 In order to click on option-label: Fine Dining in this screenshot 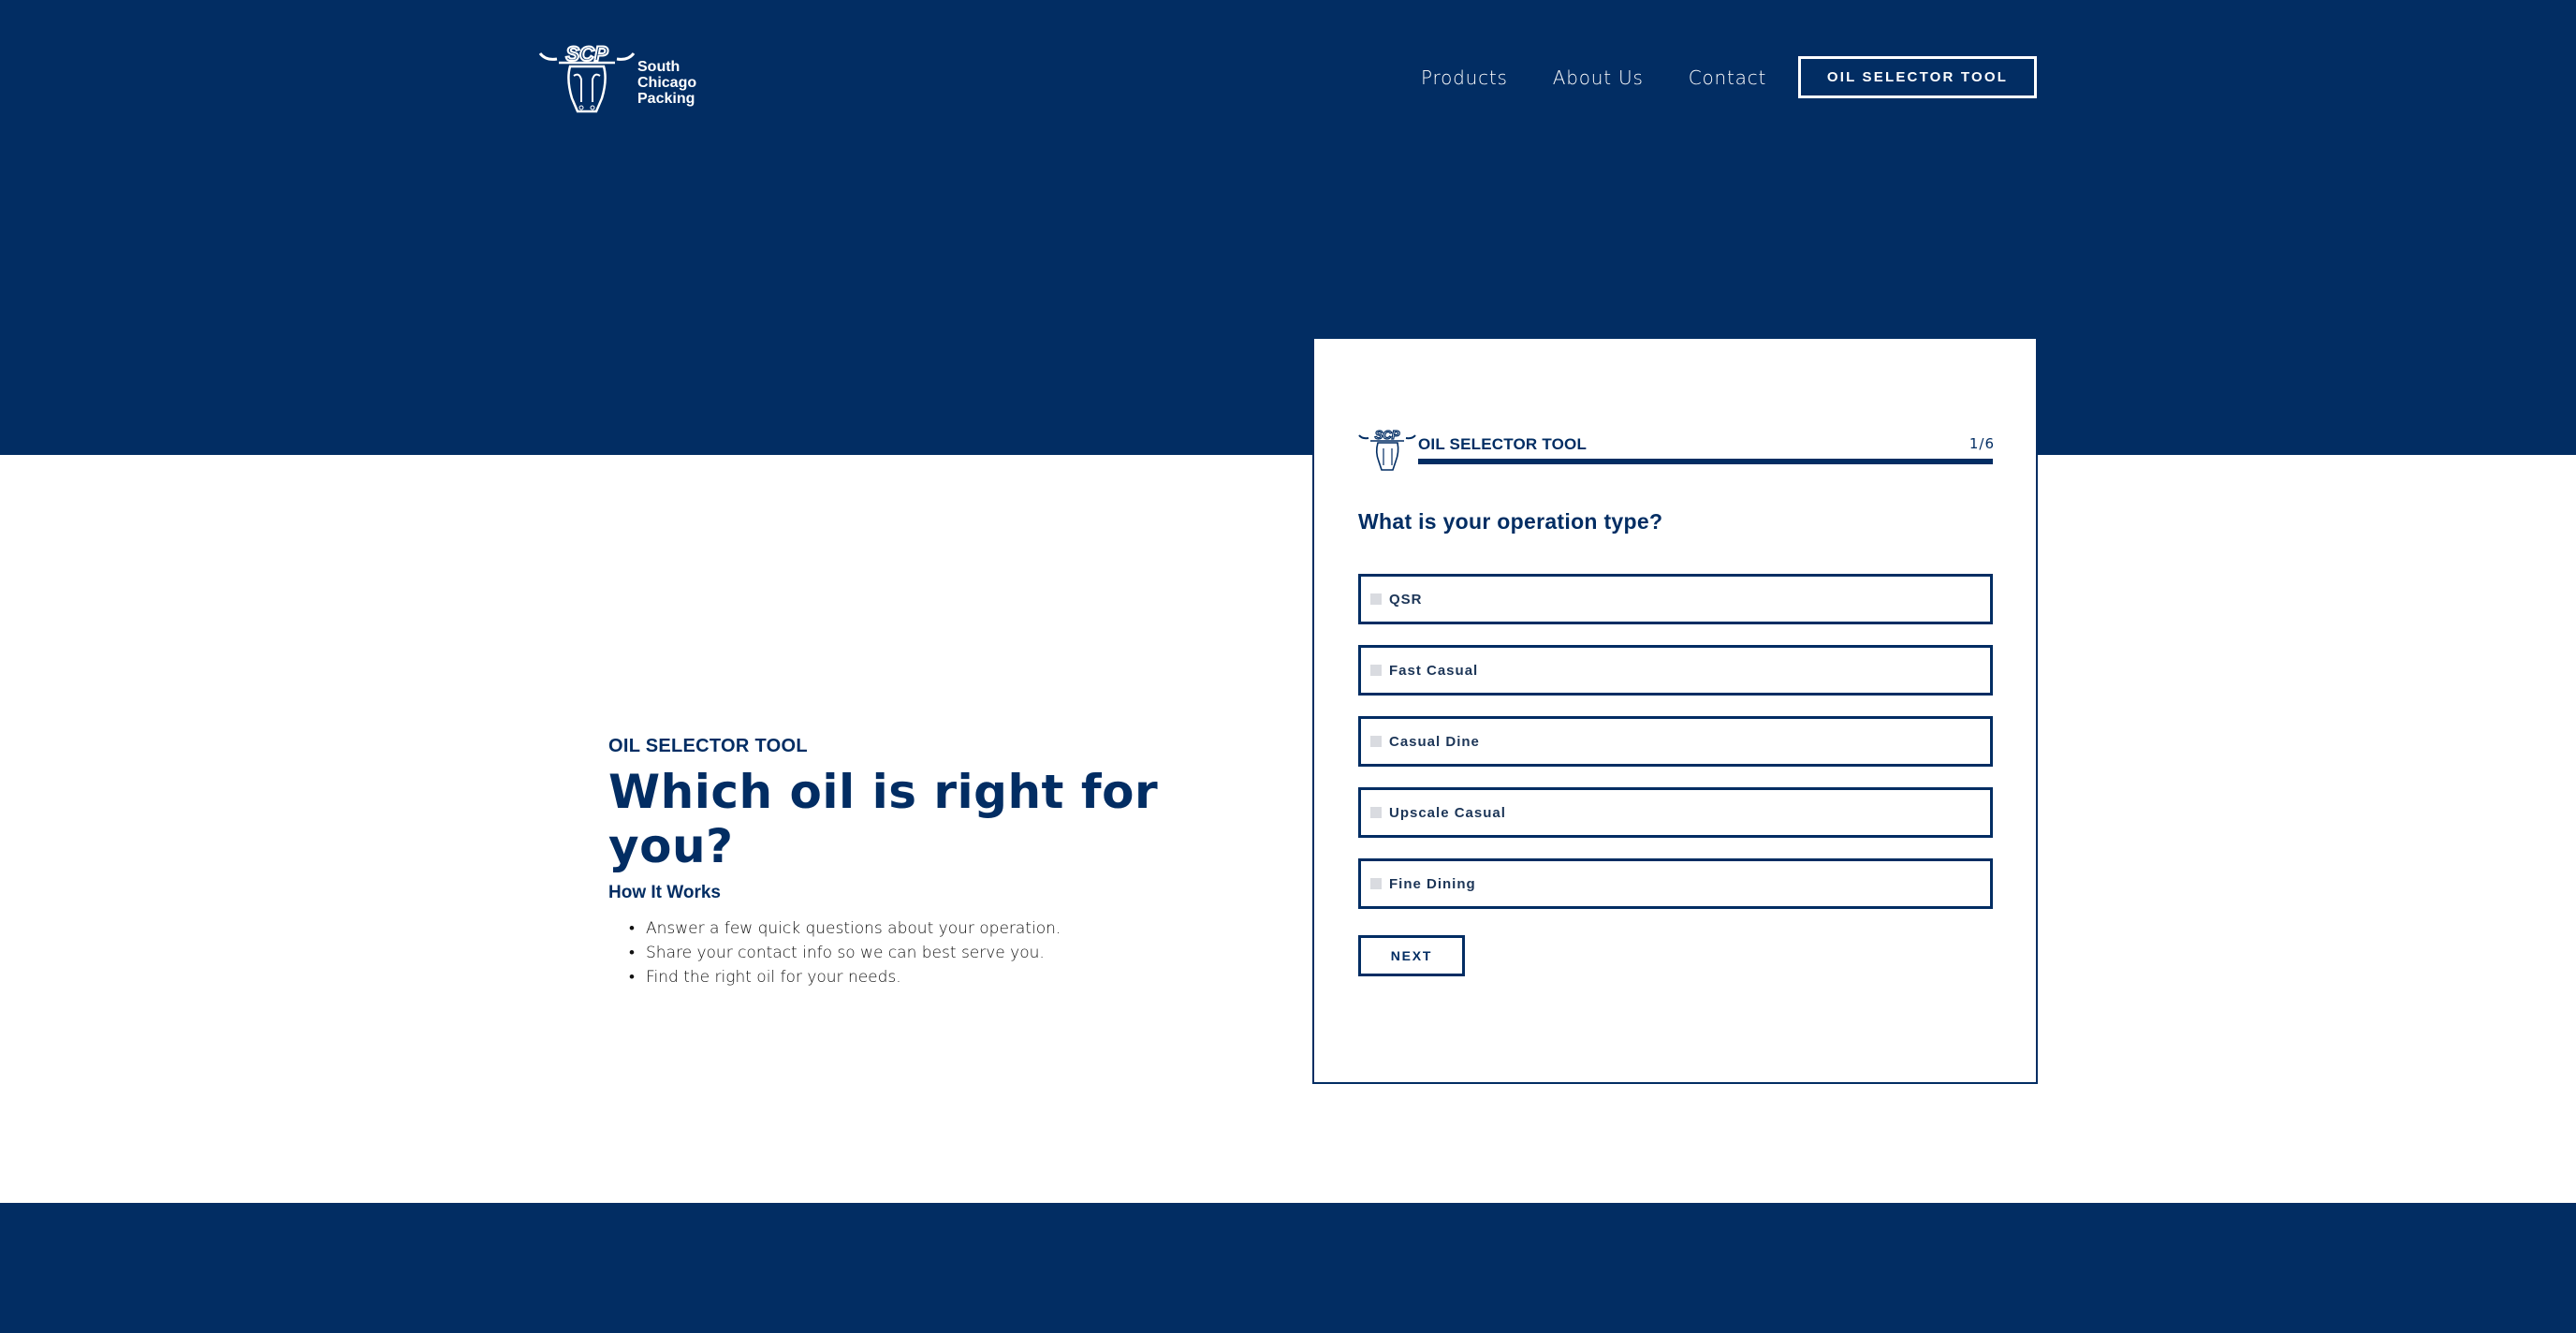, I will do `click(1432, 883)`.